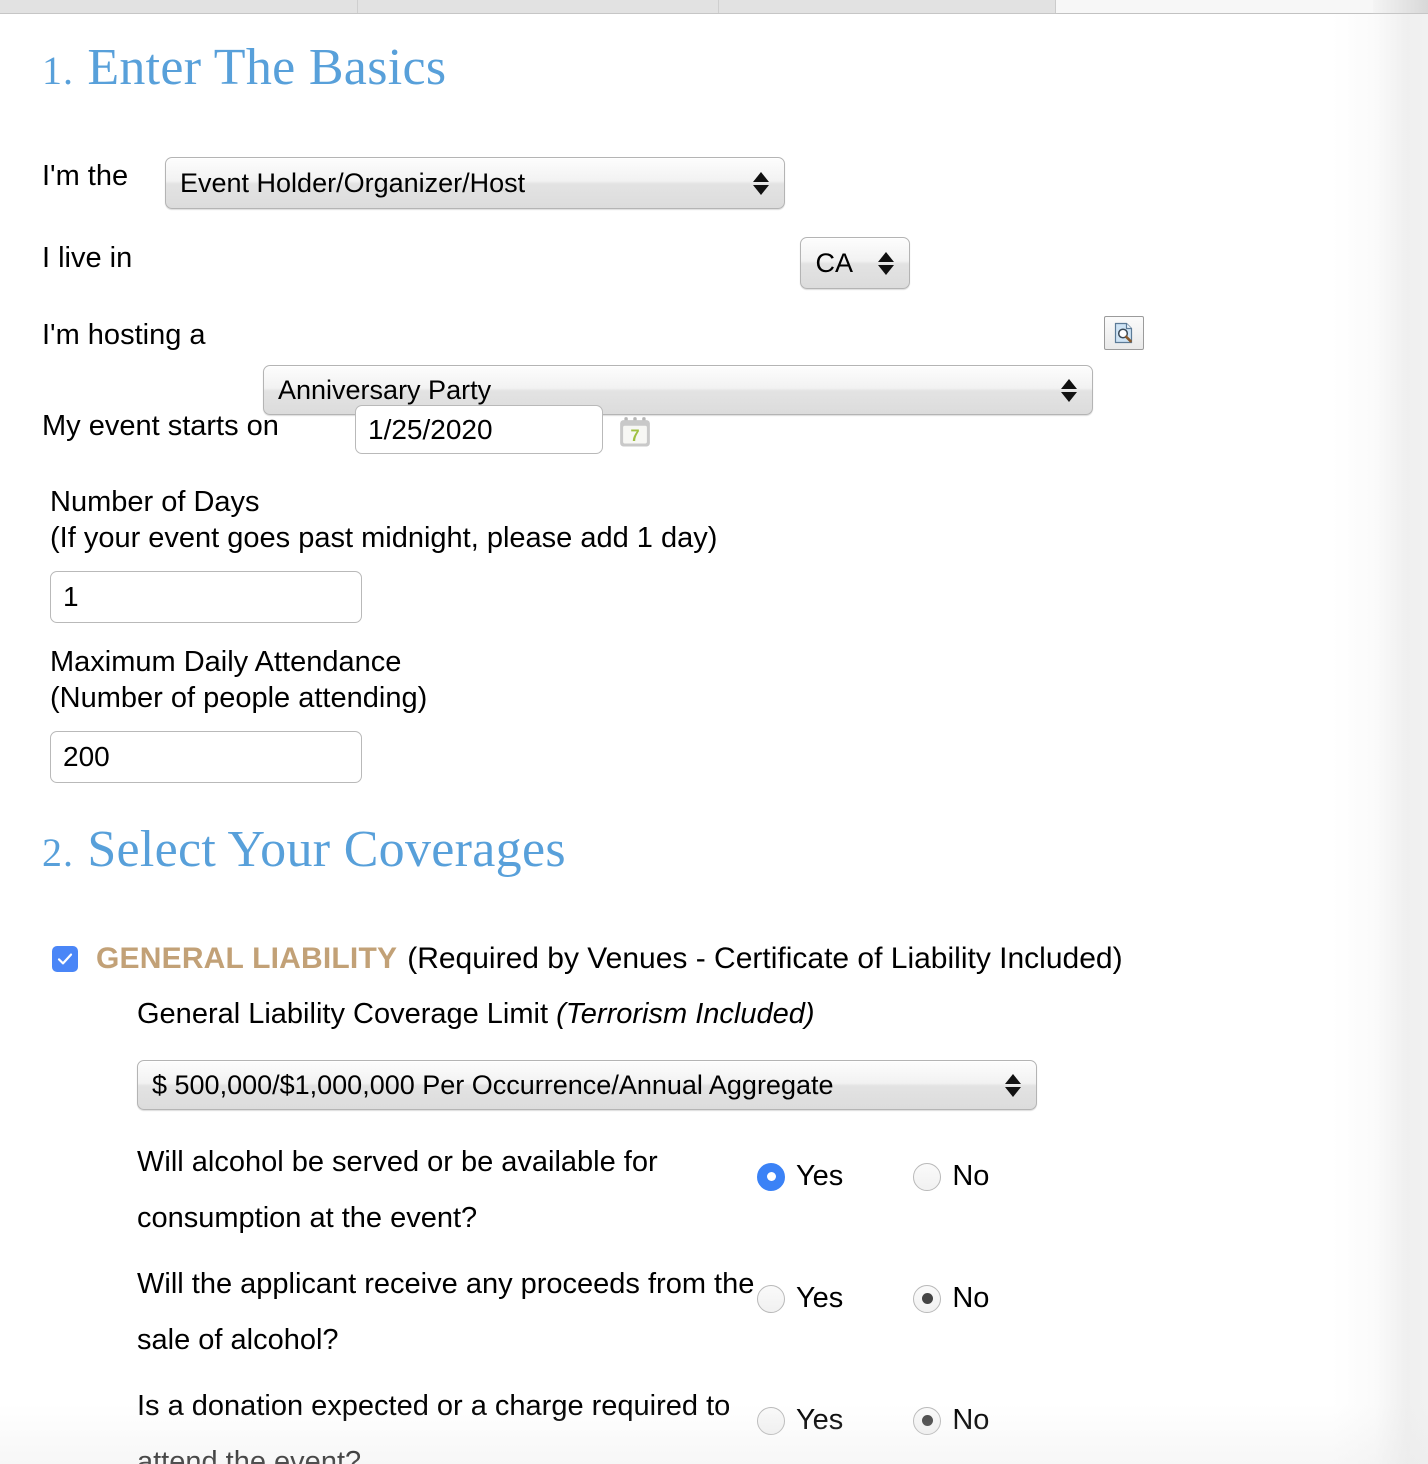 The width and height of the screenshot is (1428, 1464). Describe the element at coordinates (820, 1298) in the screenshot. I see `question-2-yes-label: Yes` at that location.